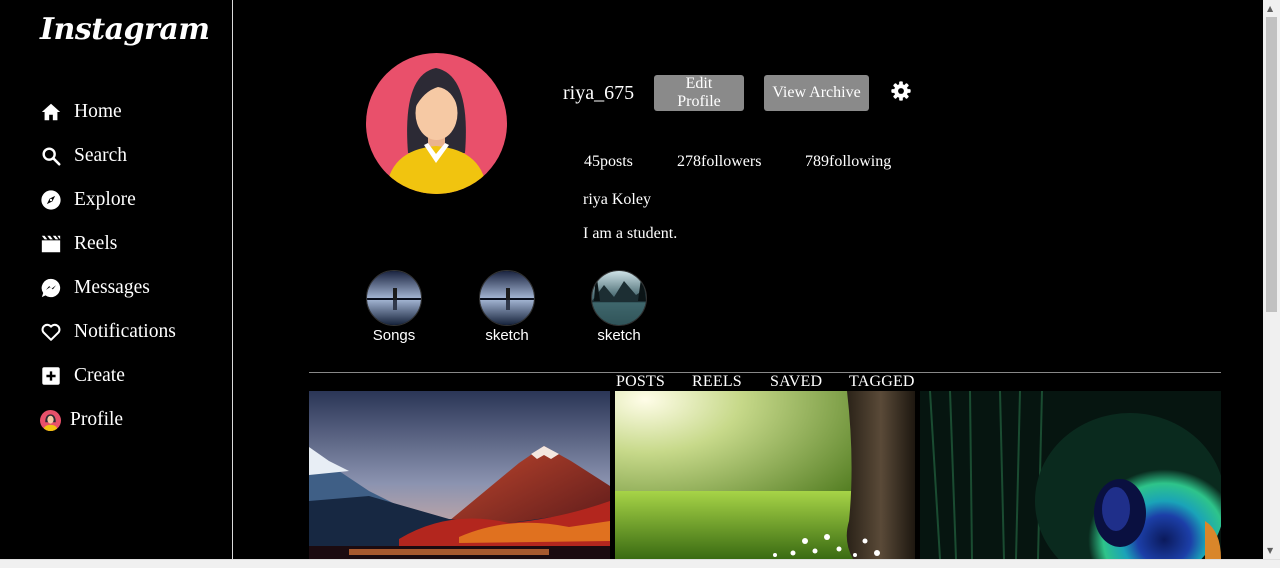  I want to click on sidebar-item-search: Search, so click(108, 156).